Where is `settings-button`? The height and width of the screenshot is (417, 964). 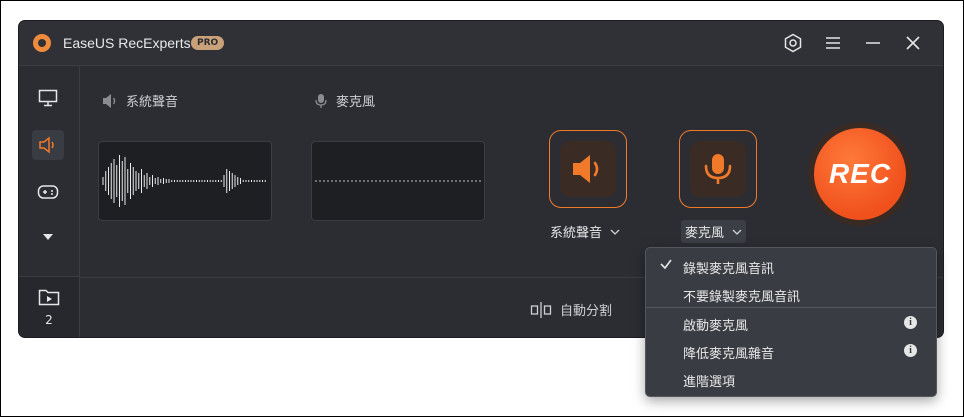
settings-button is located at coordinates (793, 43).